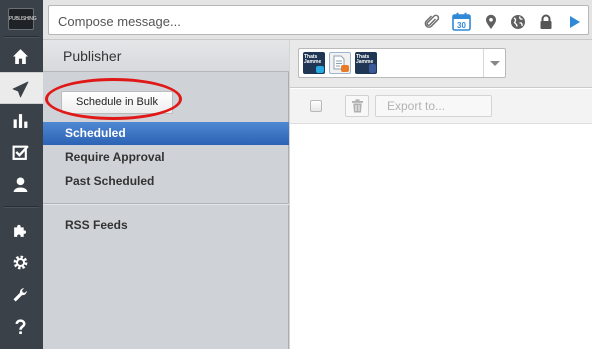 This screenshot has height=349, width=592. I want to click on tools-wrench-icon, so click(20, 295).